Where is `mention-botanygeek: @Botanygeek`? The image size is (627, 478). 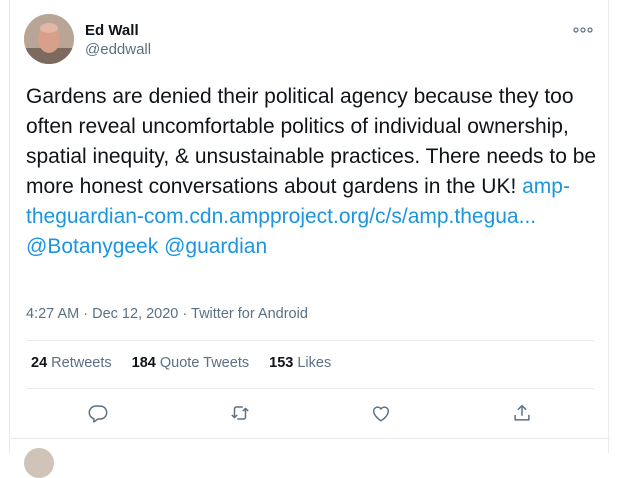
mention-botanygeek: @Botanygeek is located at coordinates (92, 246).